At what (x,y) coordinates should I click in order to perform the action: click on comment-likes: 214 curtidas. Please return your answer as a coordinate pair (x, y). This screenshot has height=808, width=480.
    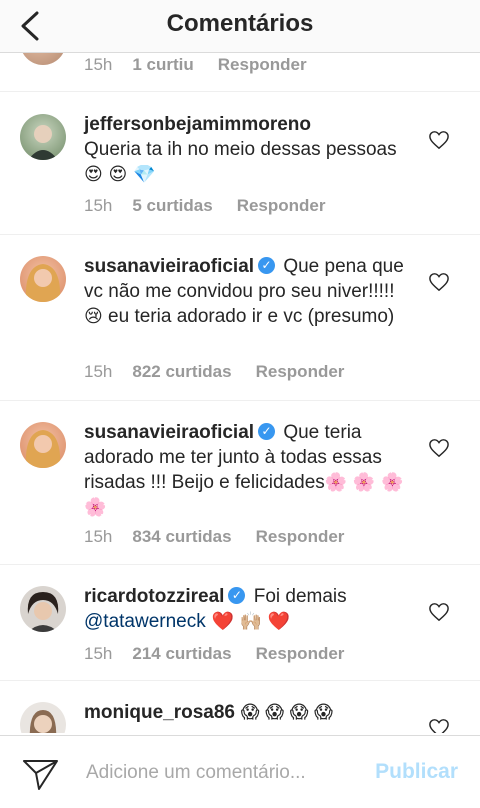
    Looking at the image, I should click on (181, 653).